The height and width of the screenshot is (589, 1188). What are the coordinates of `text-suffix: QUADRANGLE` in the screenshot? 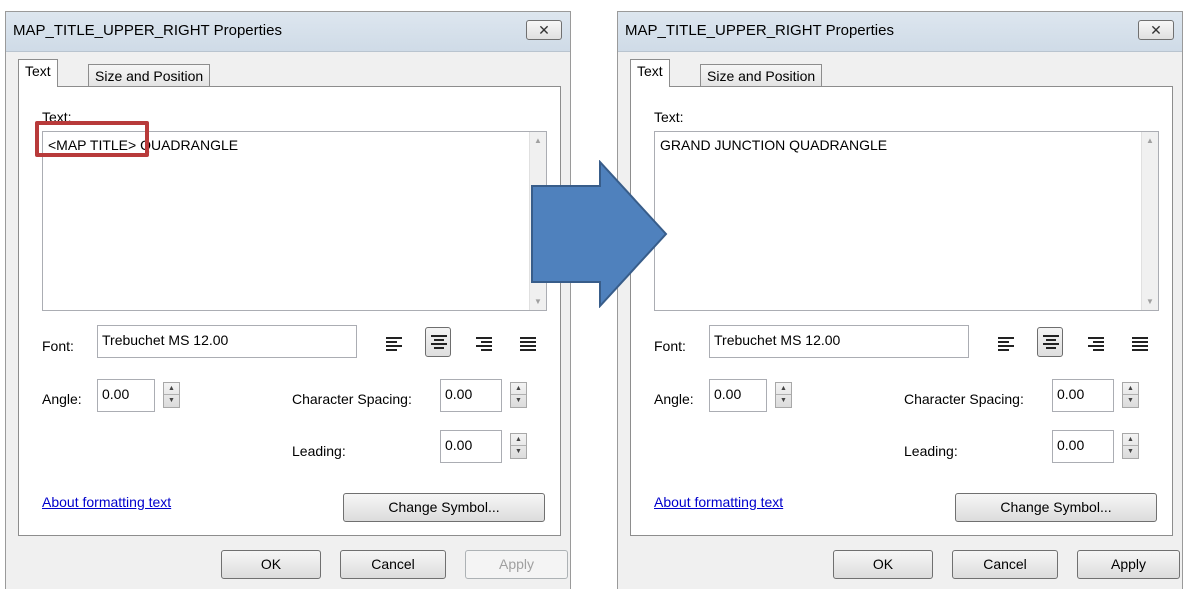 It's located at (187, 145).